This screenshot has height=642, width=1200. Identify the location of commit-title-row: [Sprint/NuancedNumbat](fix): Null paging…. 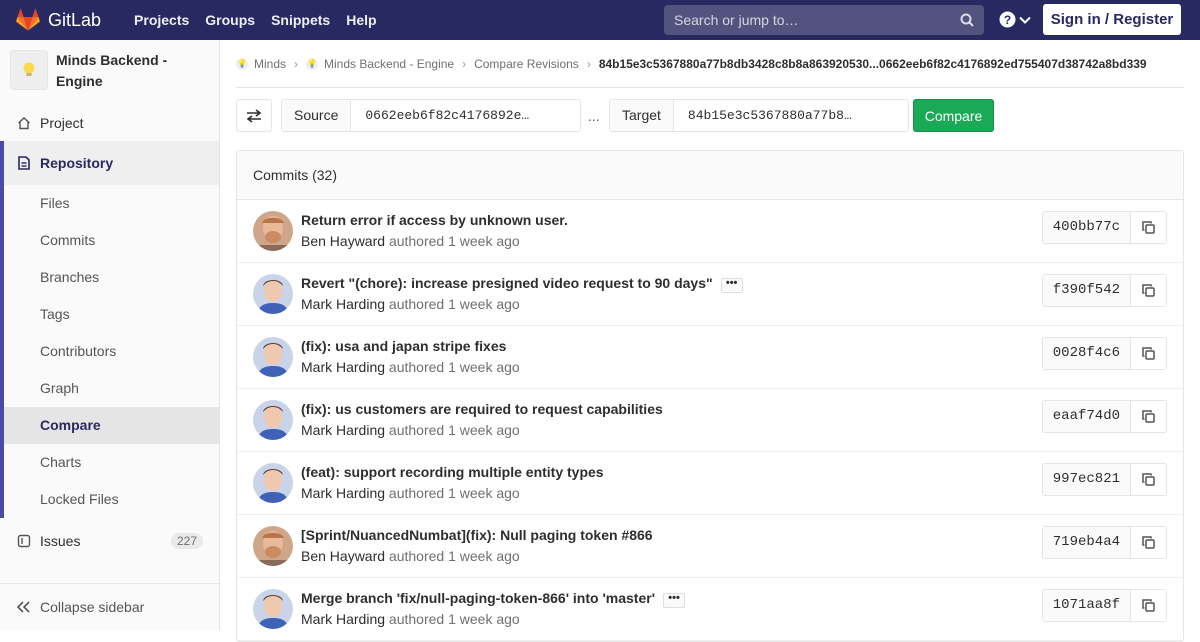
(477, 535).